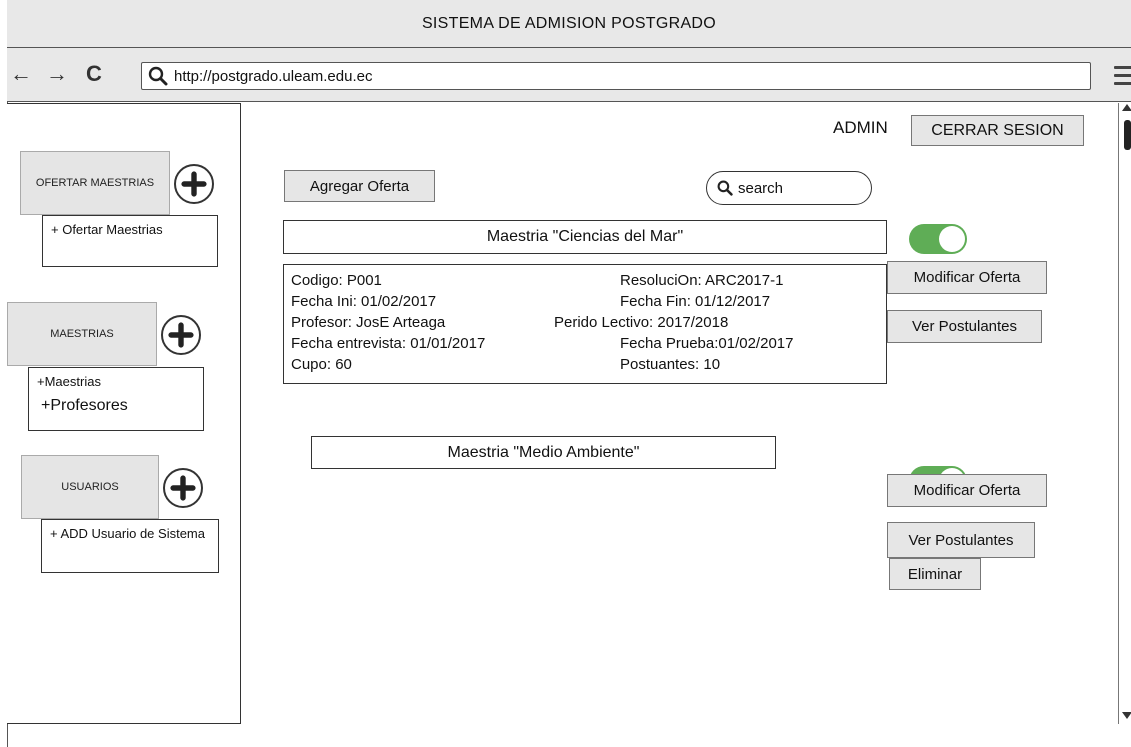 The height and width of the screenshot is (747, 1131). I want to click on detail-cupo: Cupo: 60, so click(321, 364).